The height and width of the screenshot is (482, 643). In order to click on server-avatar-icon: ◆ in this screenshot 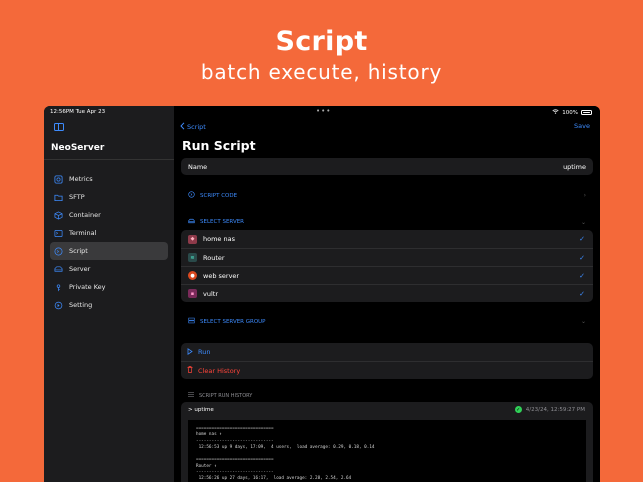, I will do `click(192, 239)`.